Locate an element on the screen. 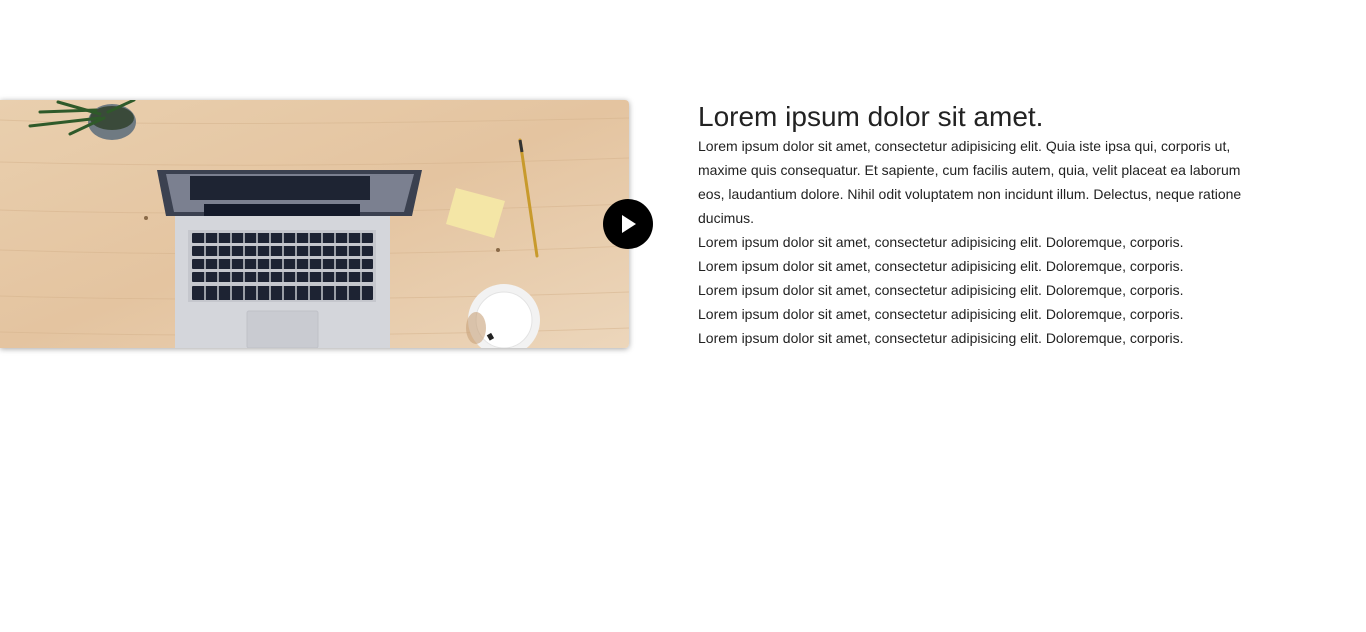 This screenshot has height=632, width=1366. play-icon is located at coordinates (629, 224).